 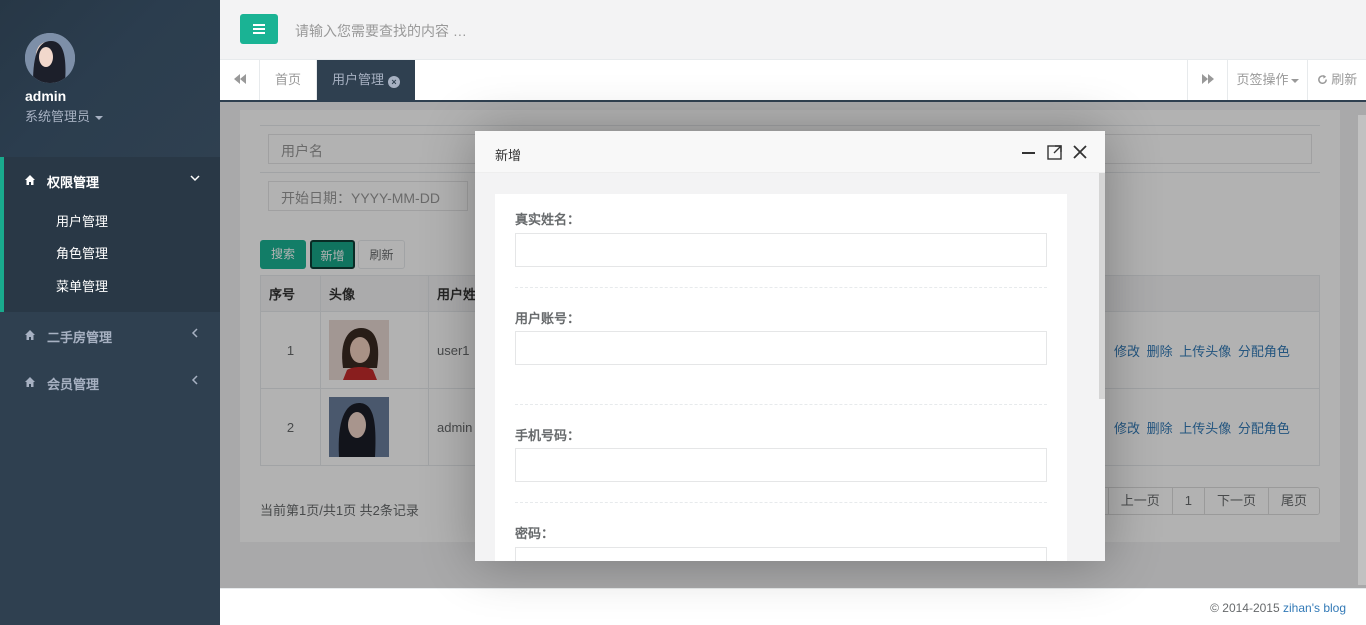 I want to click on profile-panel: admin 系统管理员, so click(x=110, y=78).